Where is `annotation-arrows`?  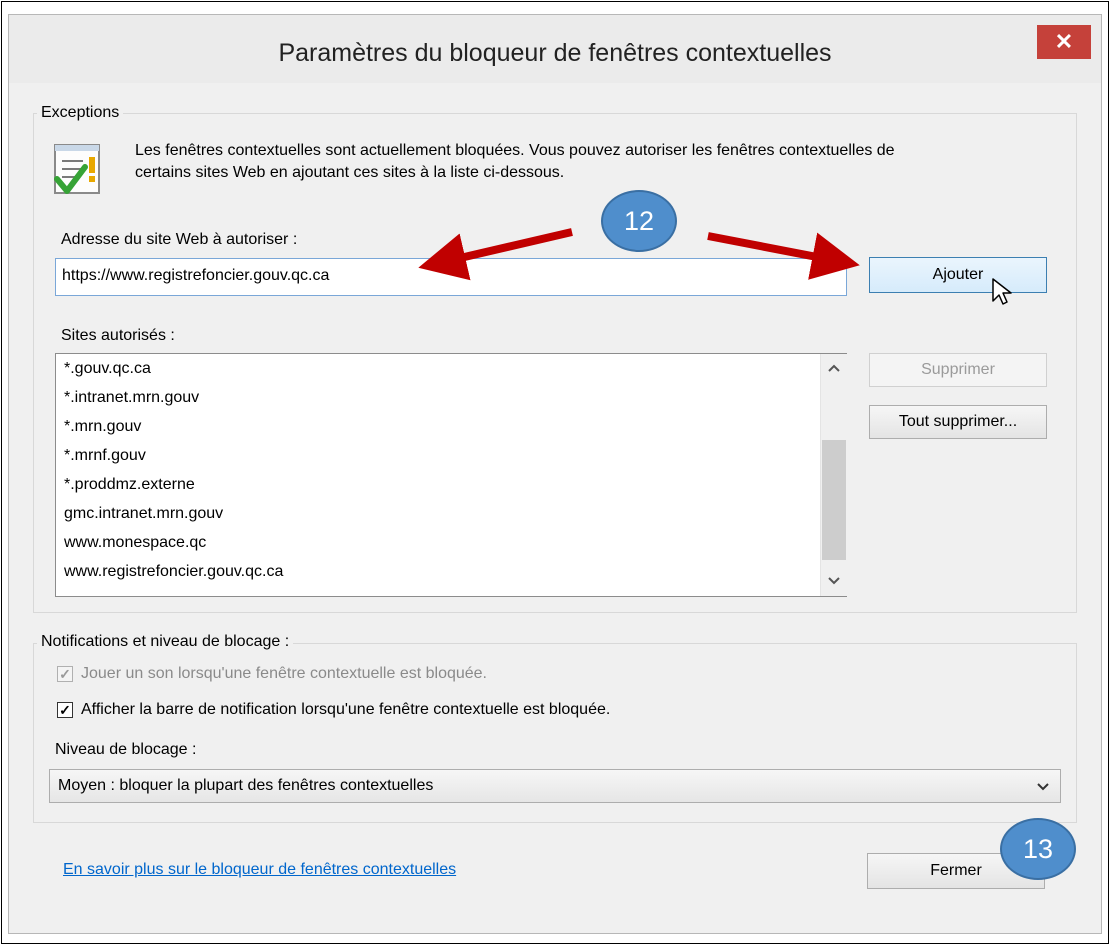
annotation-arrows is located at coordinates (639, 254).